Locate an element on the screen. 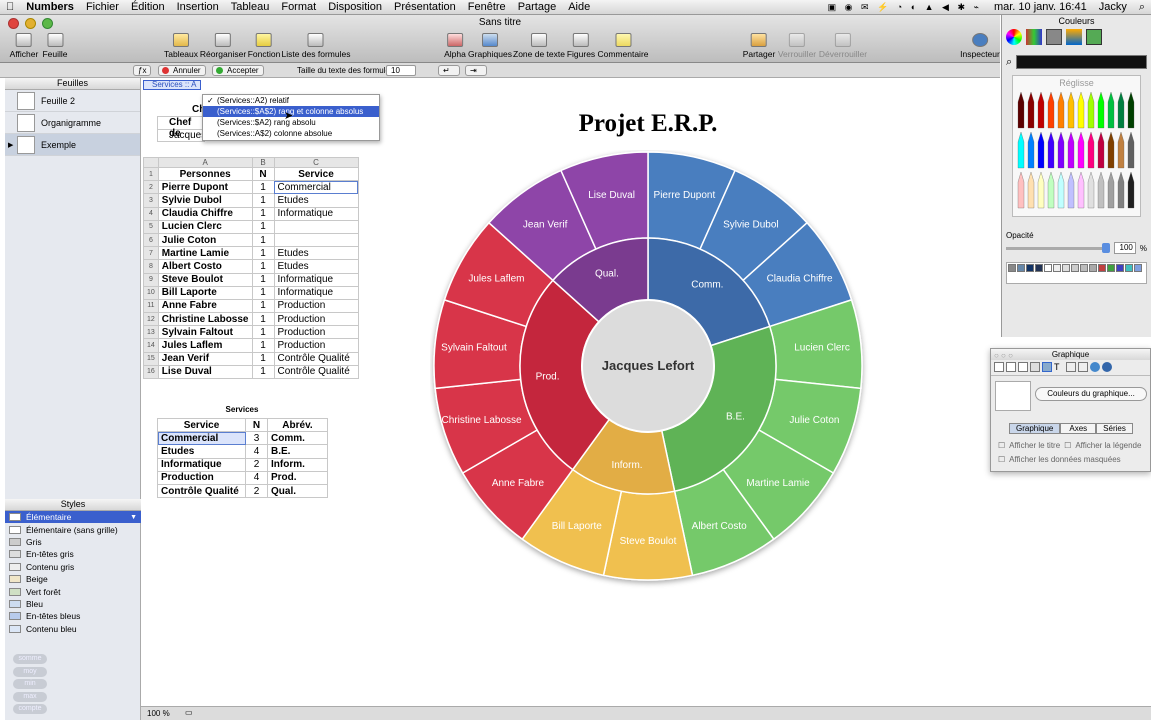 The image size is (1151, 720). tab-graphique: Graphique is located at coordinates (1035, 428).